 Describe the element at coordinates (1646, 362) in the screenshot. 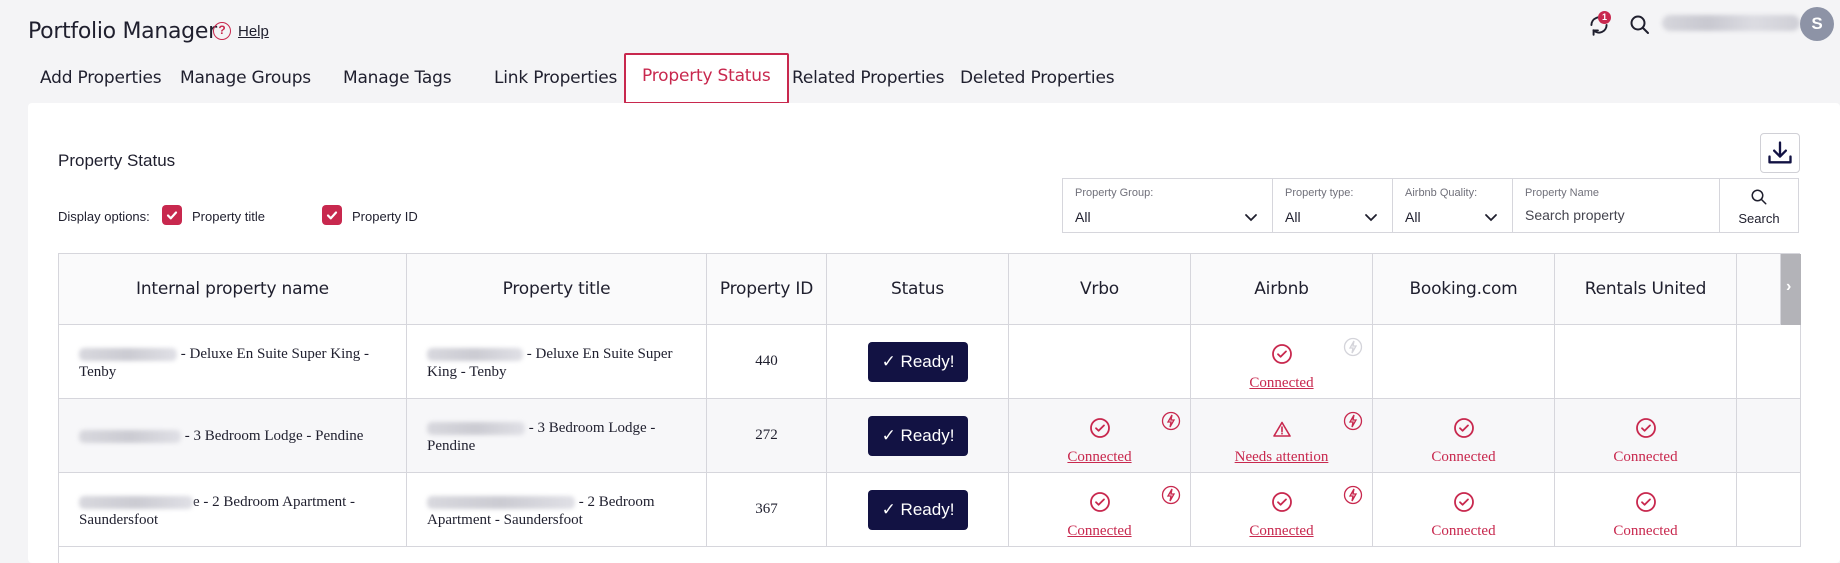

I see `cell-rentals-united` at that location.